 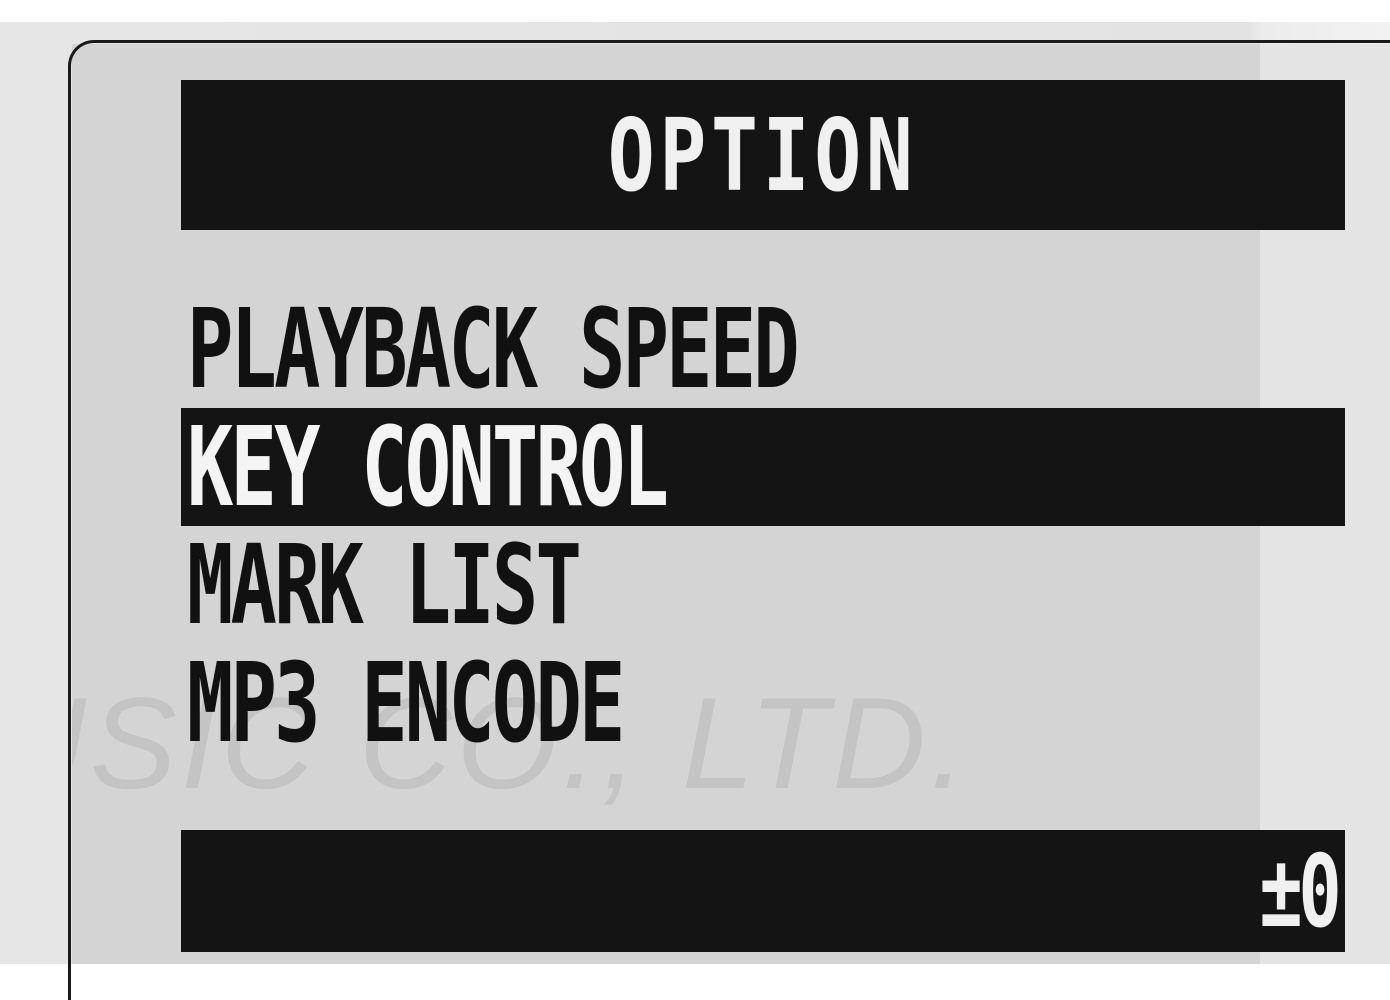 What do you see at coordinates (763, 891) in the screenshot?
I see `status-bar: ±0` at bounding box center [763, 891].